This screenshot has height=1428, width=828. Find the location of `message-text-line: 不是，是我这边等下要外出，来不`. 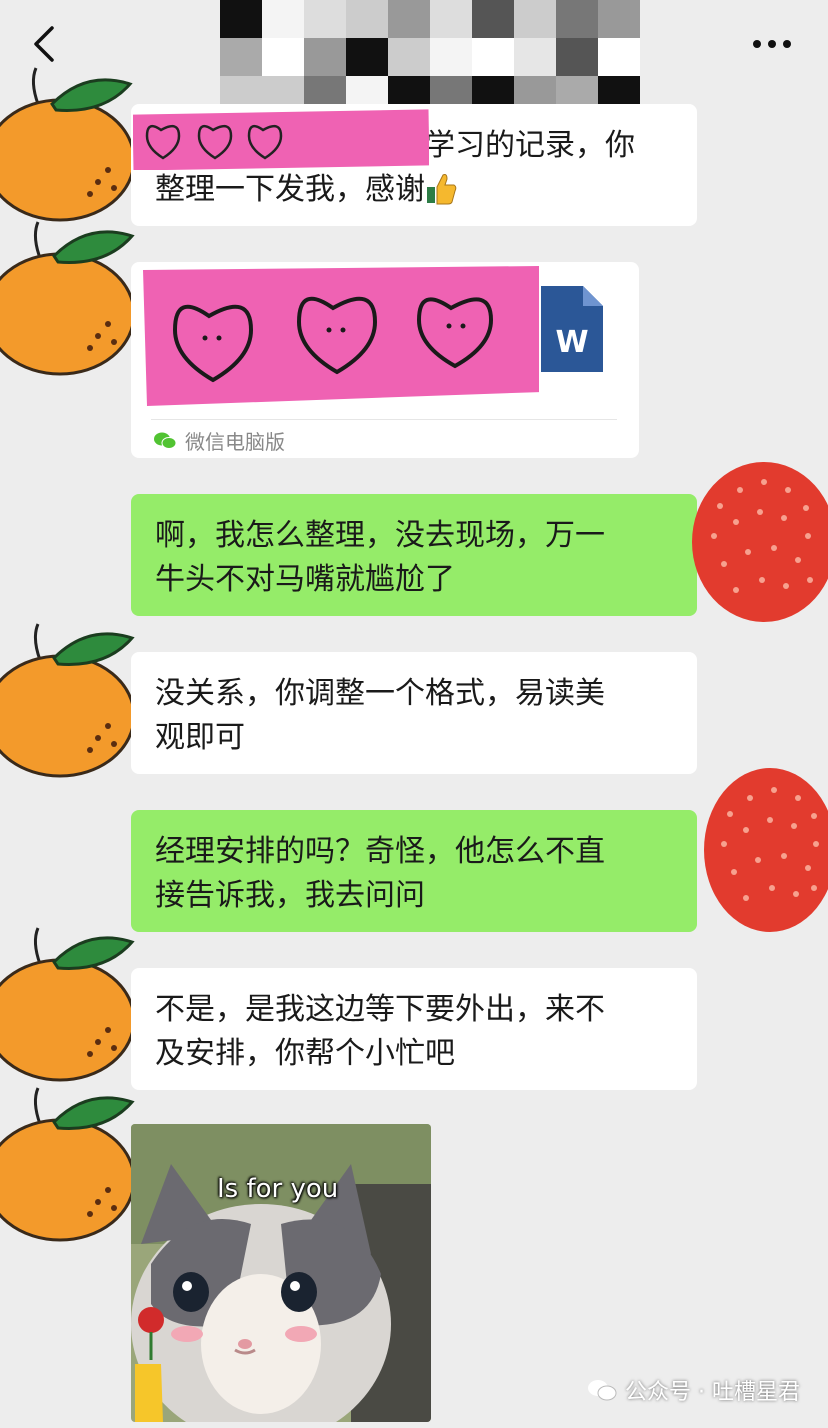

message-text-line: 不是，是我这边等下要外出，来不 is located at coordinates (380, 1009).